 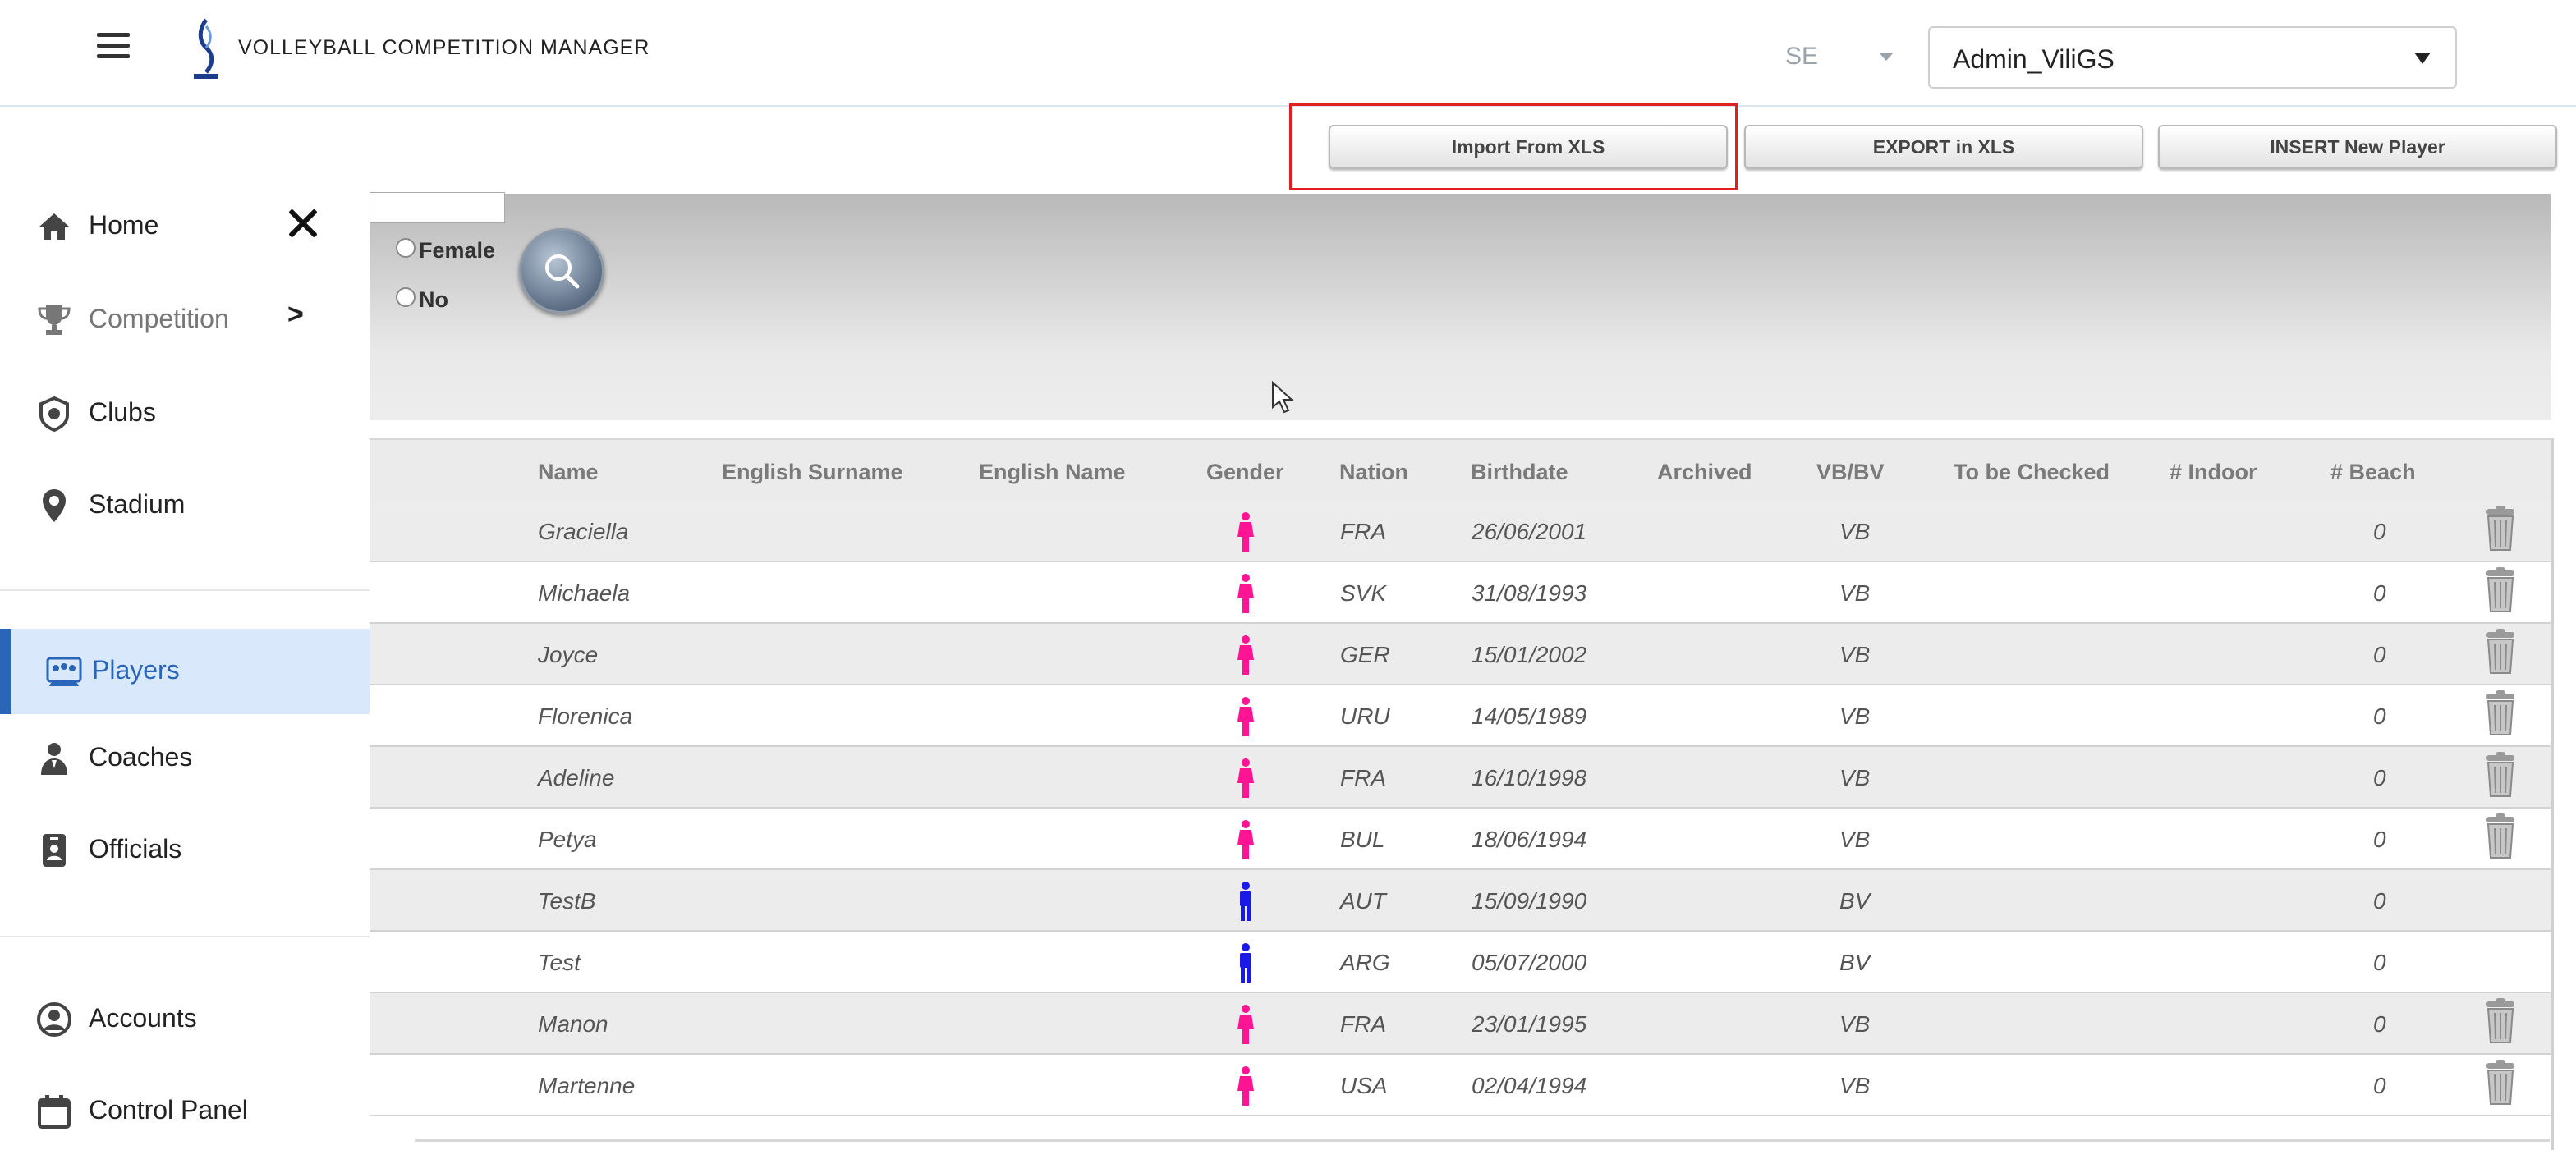 What do you see at coordinates (1801, 57) in the screenshot?
I see `language-selector: SE` at bounding box center [1801, 57].